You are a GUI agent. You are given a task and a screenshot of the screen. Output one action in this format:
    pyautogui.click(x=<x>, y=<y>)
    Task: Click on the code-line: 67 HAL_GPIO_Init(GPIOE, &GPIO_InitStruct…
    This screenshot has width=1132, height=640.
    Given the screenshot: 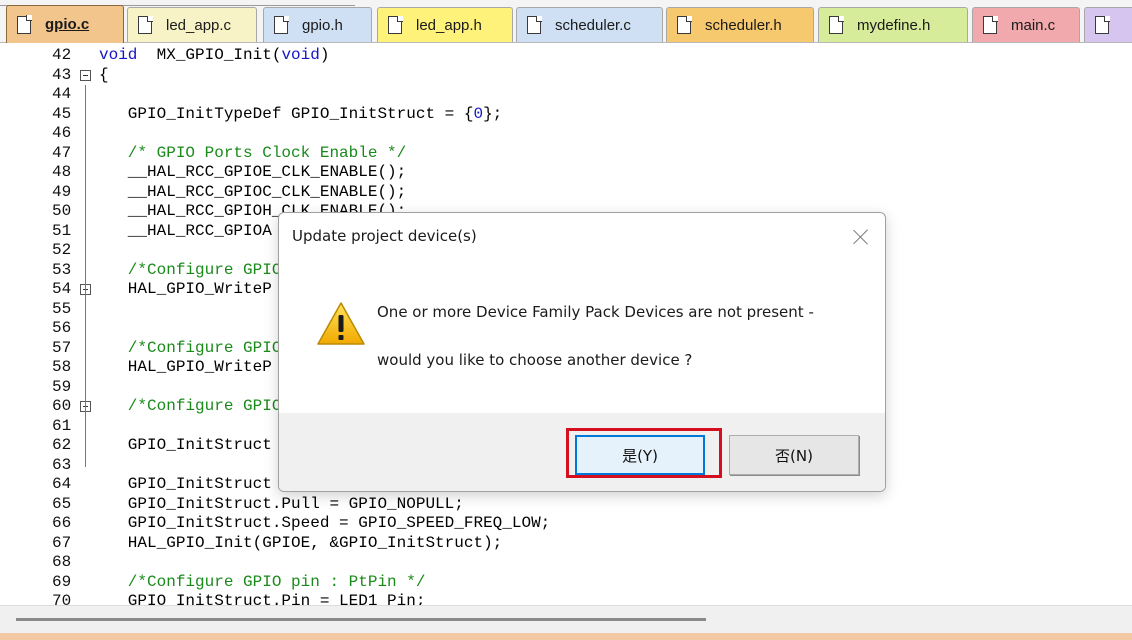 What is the action you would take?
    pyautogui.click(x=566, y=544)
    